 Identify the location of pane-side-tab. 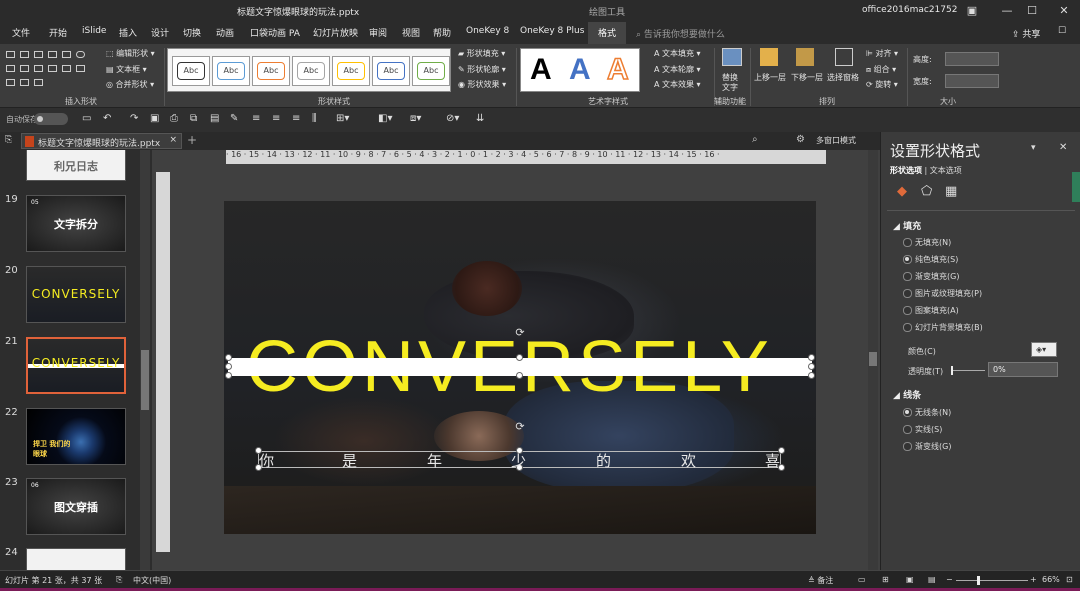
(1076, 187).